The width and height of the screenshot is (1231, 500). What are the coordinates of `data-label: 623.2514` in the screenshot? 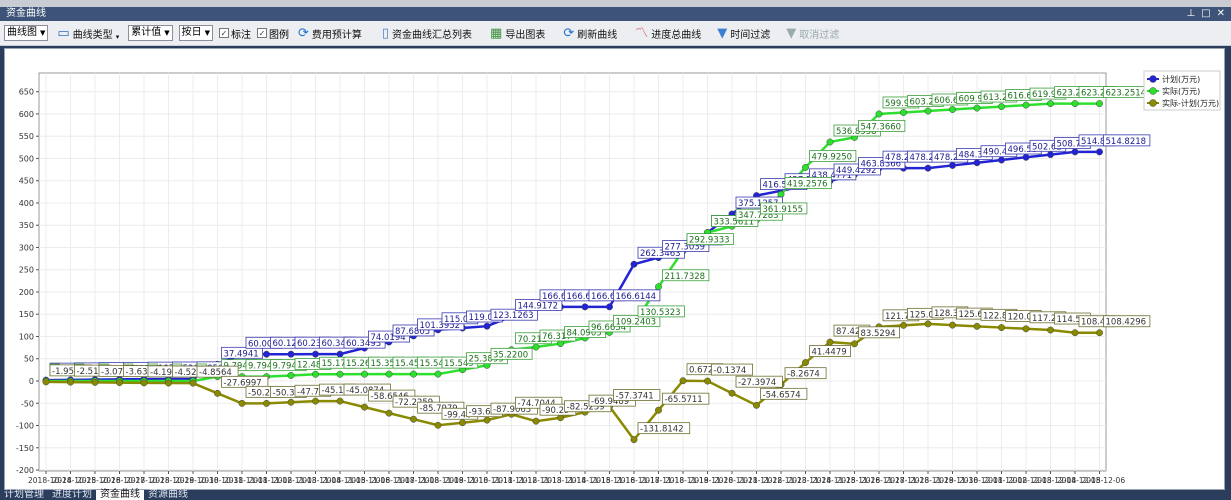 It's located at (1126, 94).